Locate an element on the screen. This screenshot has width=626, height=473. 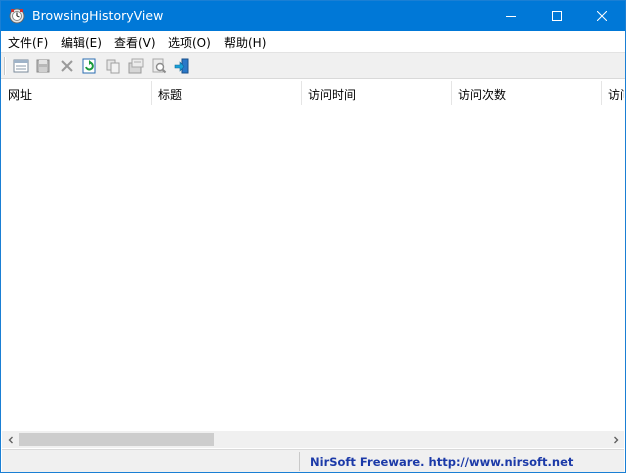
html-report-icon is located at coordinates (21, 66).